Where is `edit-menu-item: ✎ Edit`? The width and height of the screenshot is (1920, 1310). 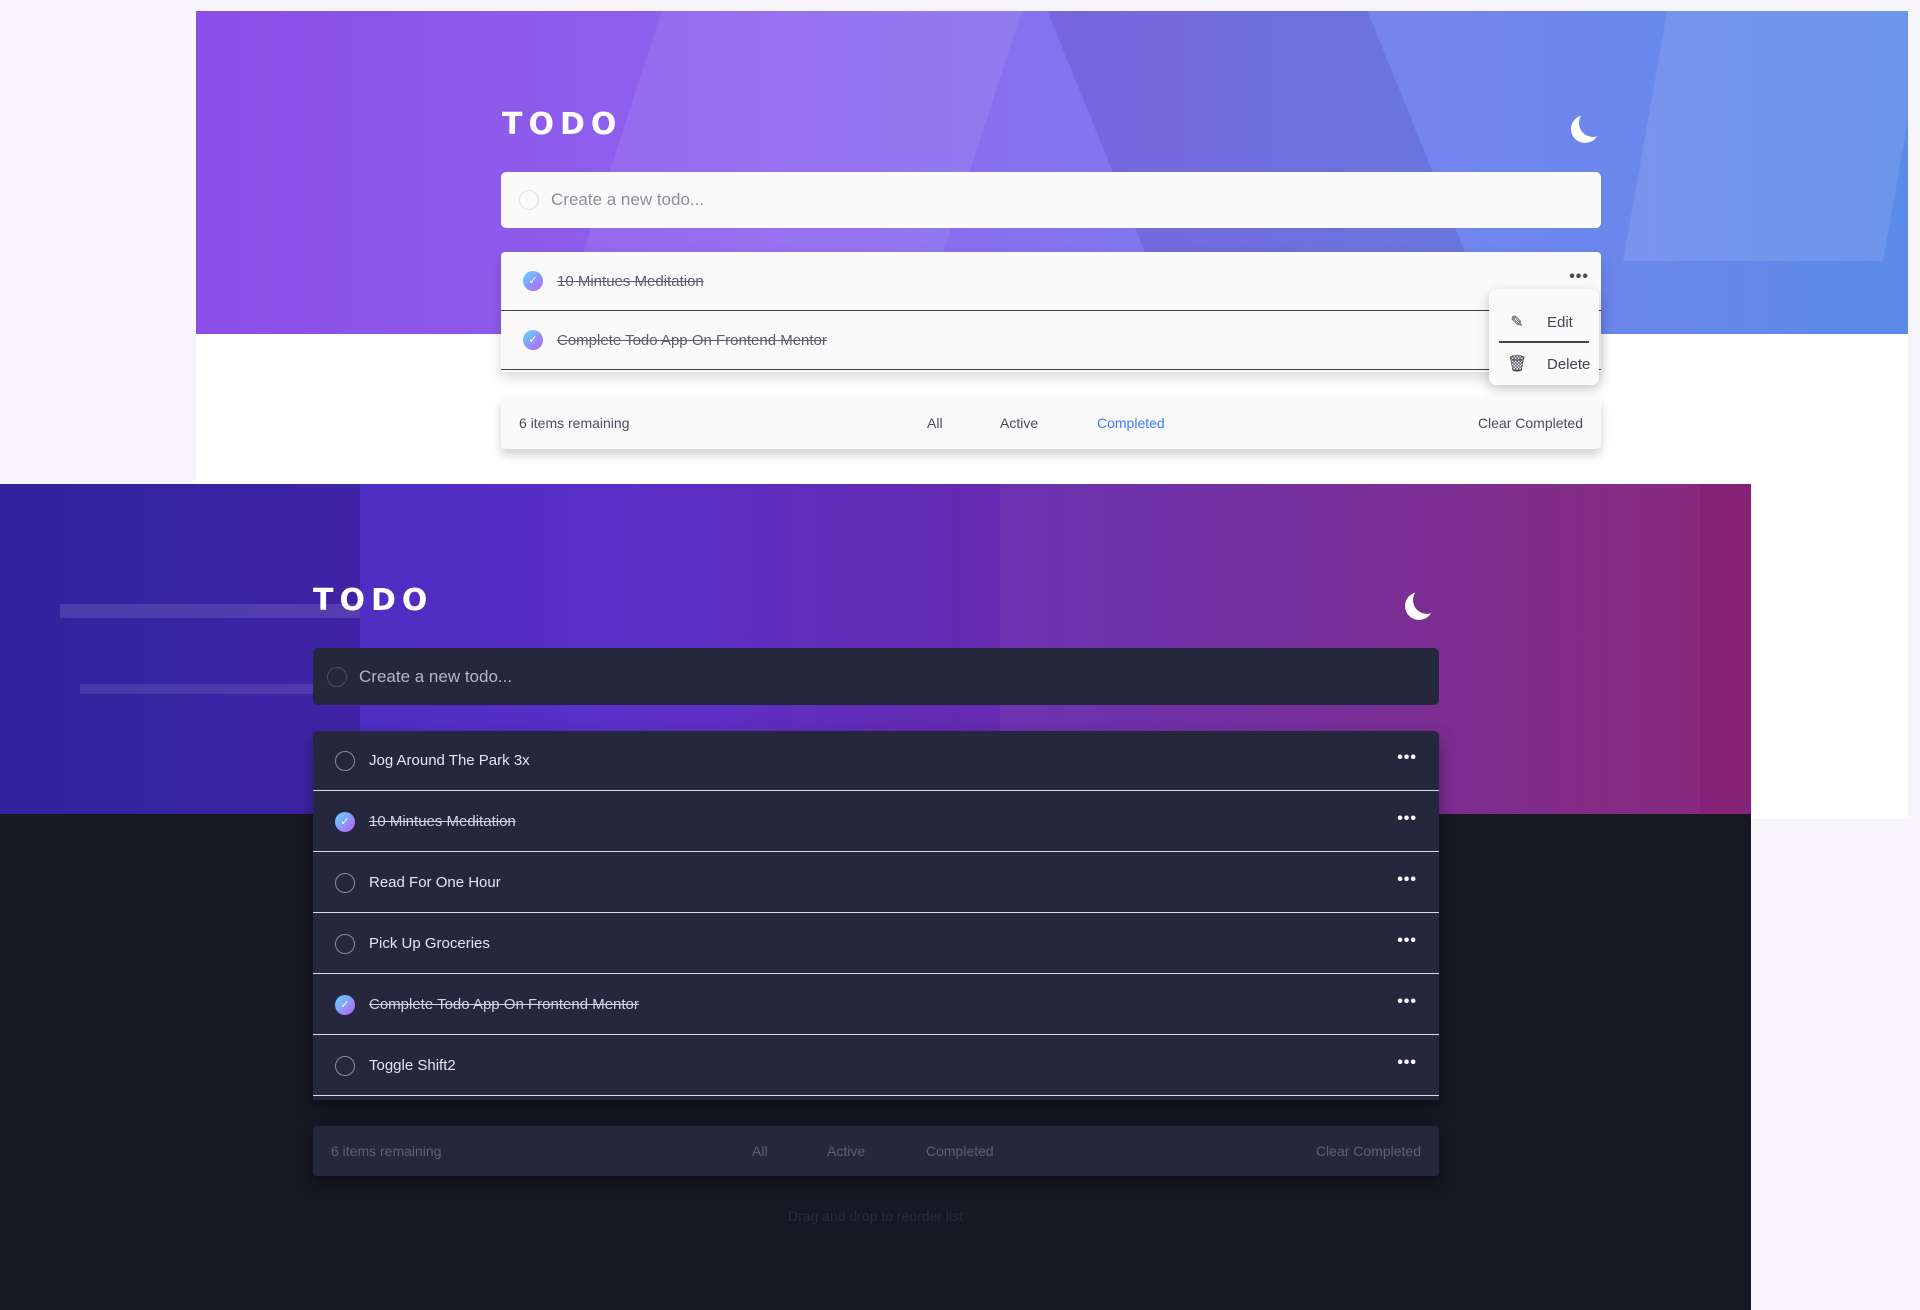
edit-menu-item: ✎ Edit is located at coordinates (1544, 322).